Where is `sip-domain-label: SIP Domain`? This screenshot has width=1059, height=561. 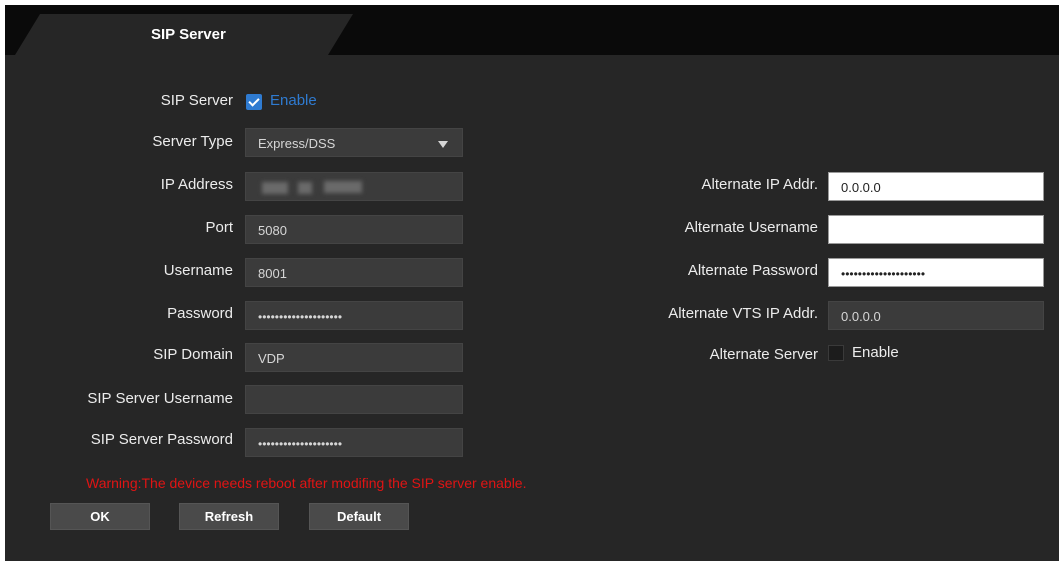 sip-domain-label: SIP Domain is located at coordinates (193, 354).